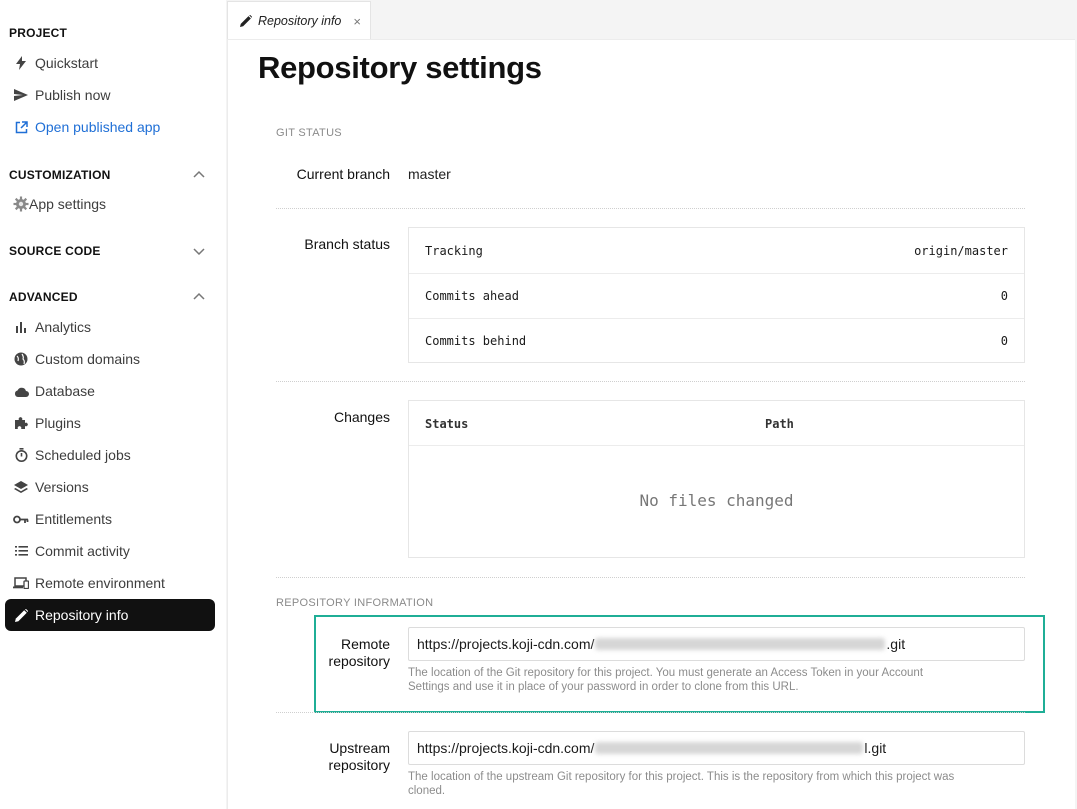 This screenshot has width=1077, height=809. I want to click on section-heading-advanced: ADVANCED, so click(43, 297).